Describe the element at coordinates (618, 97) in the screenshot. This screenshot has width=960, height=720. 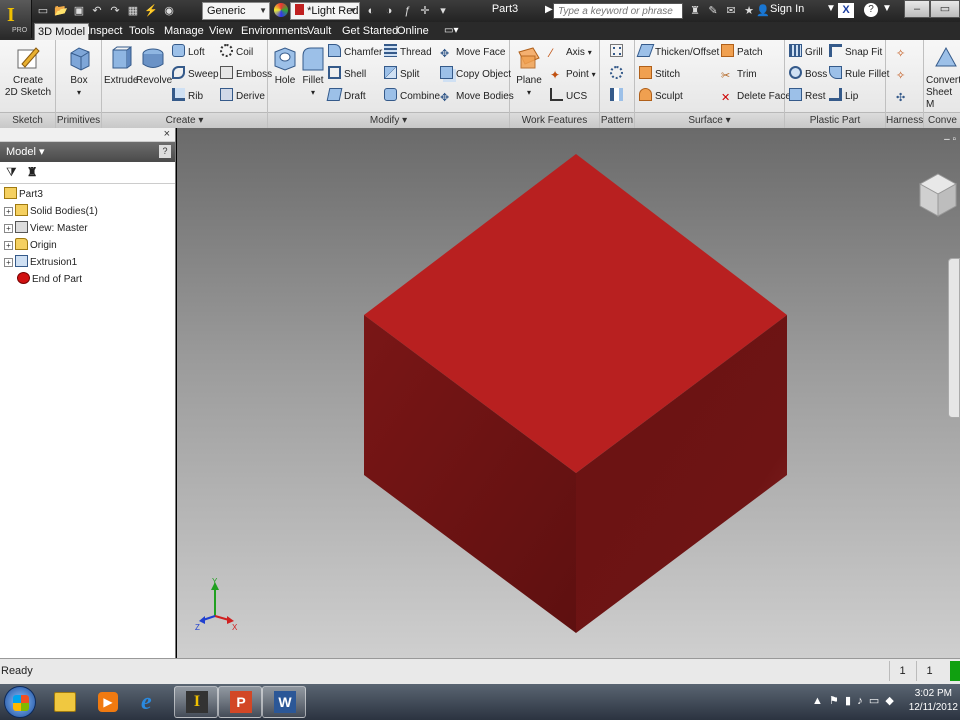
I see `mirror-button` at that location.